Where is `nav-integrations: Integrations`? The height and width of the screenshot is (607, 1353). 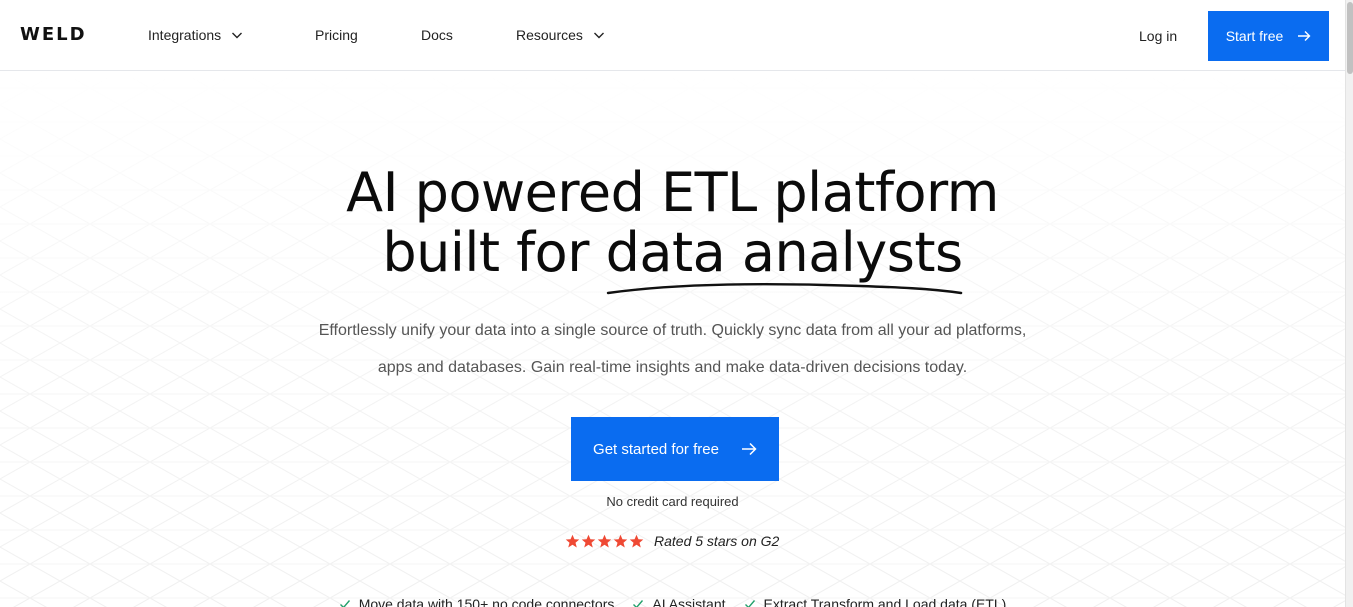 nav-integrations: Integrations is located at coordinates (195, 35).